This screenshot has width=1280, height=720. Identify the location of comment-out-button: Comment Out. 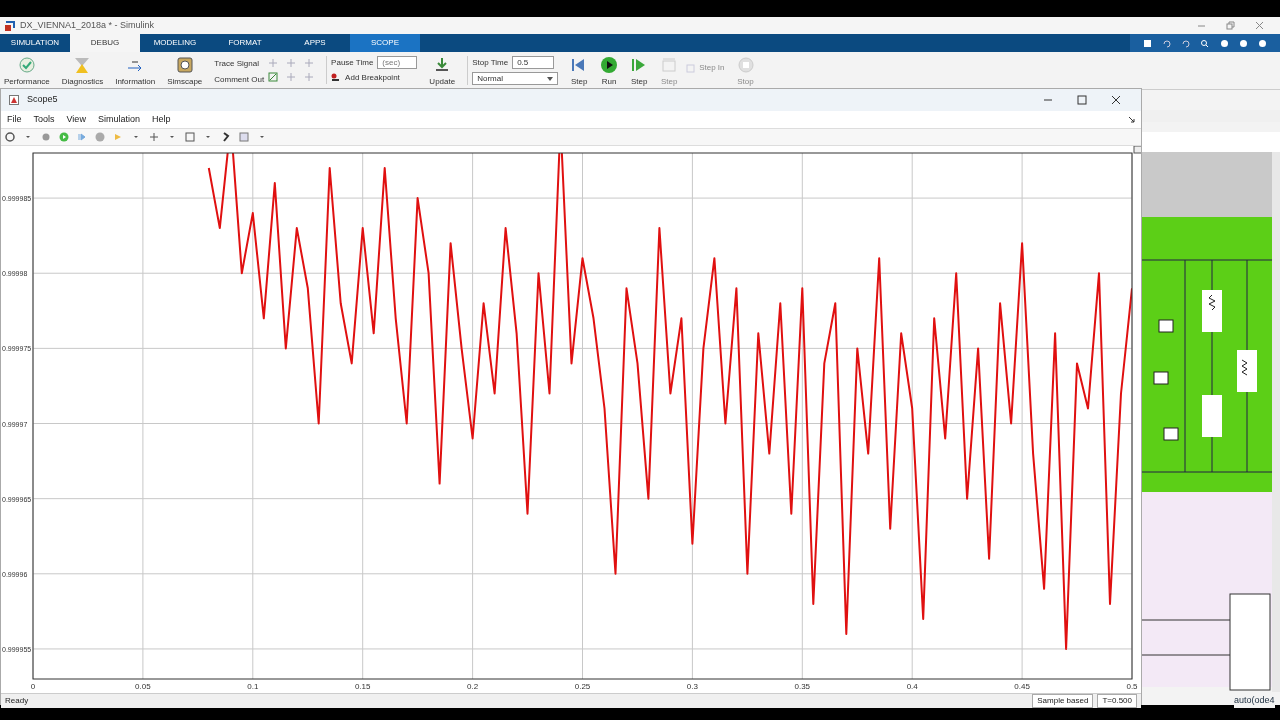
(239, 80).